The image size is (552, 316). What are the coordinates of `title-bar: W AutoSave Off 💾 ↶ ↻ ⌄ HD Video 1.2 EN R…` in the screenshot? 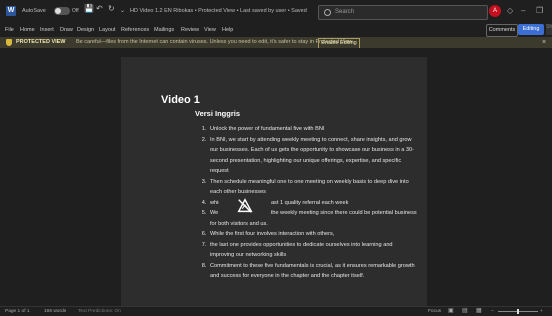 It's located at (276, 11).